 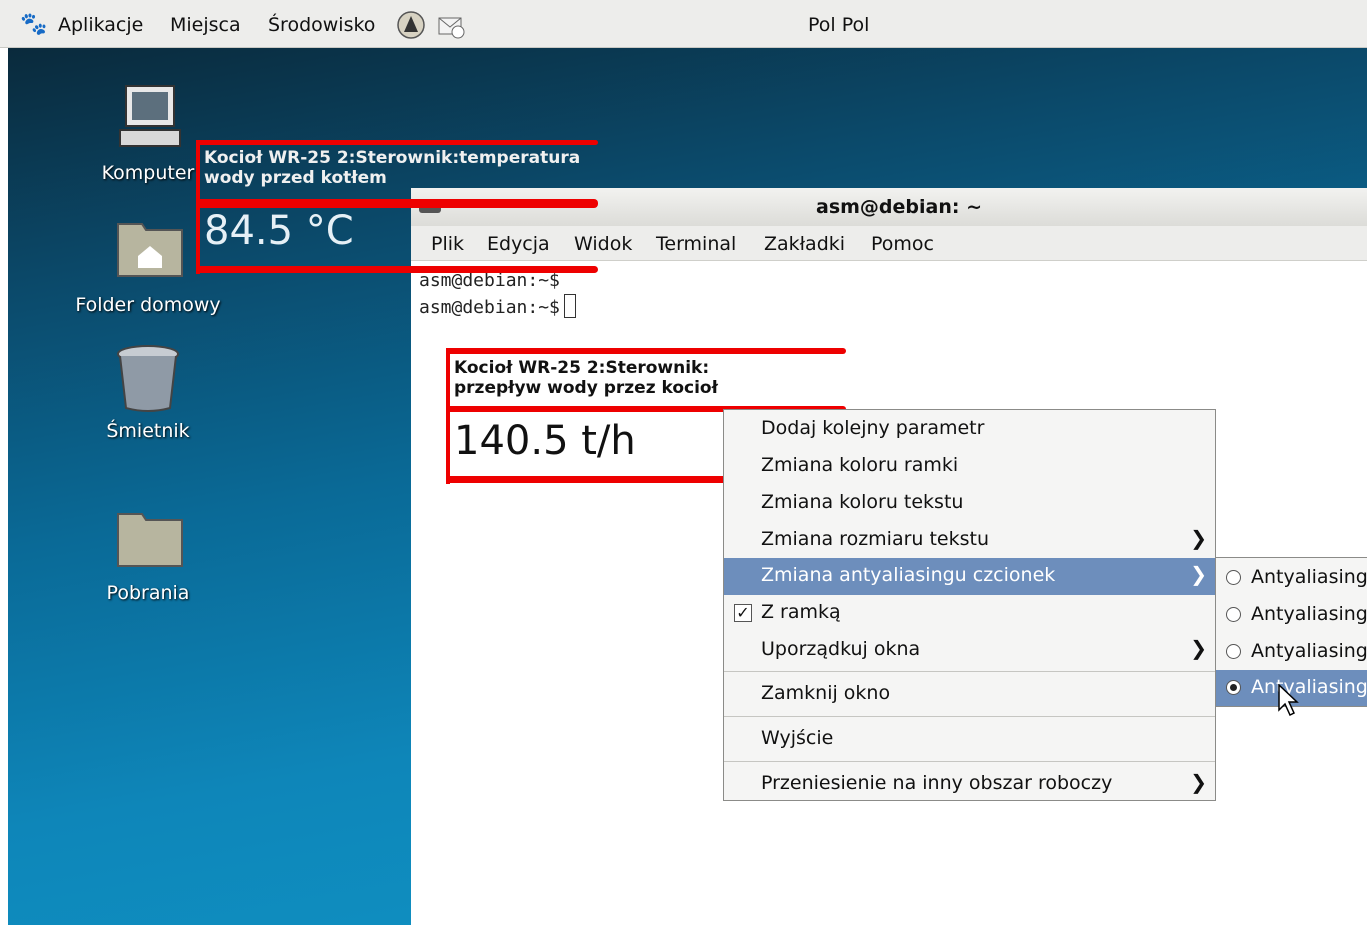 I want to click on widget-divider, so click(x=397, y=203).